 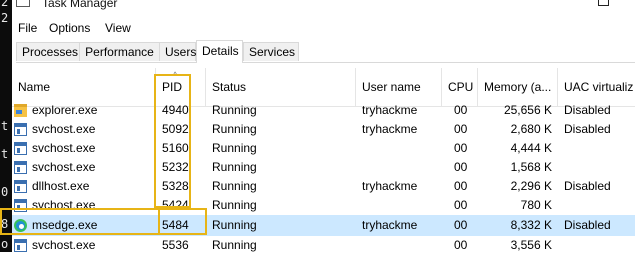 What do you see at coordinates (175, 167) in the screenshot?
I see `process-pid: 5232` at bounding box center [175, 167].